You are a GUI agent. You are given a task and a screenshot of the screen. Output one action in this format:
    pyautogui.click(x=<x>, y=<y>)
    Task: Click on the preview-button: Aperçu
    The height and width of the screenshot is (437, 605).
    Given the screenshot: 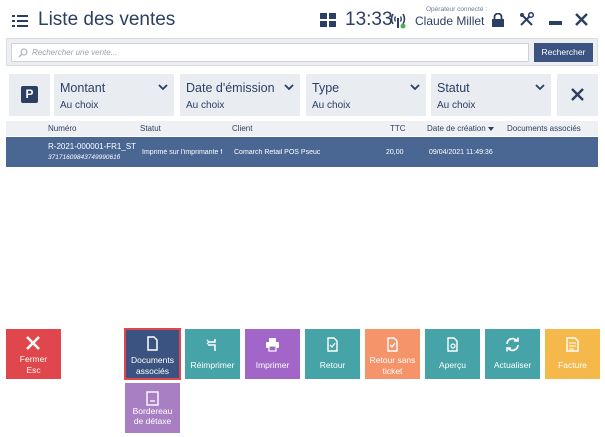 What is the action you would take?
    pyautogui.click(x=452, y=354)
    